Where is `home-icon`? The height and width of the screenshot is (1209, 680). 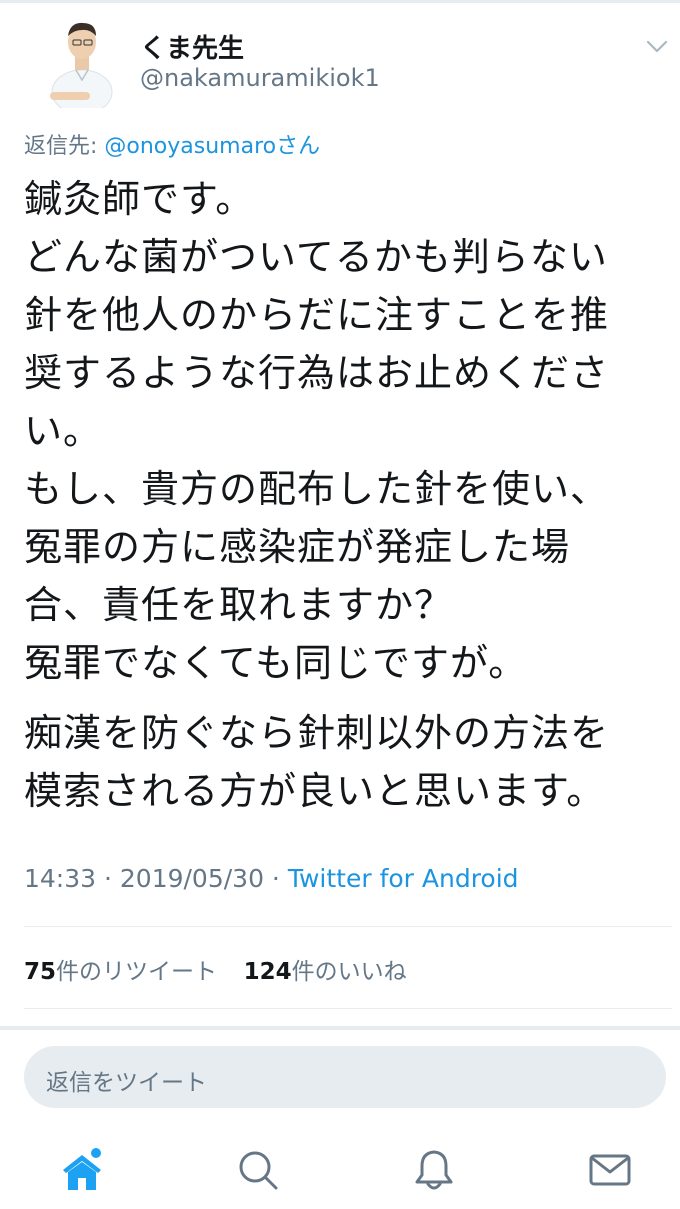 home-icon is located at coordinates (80, 1170).